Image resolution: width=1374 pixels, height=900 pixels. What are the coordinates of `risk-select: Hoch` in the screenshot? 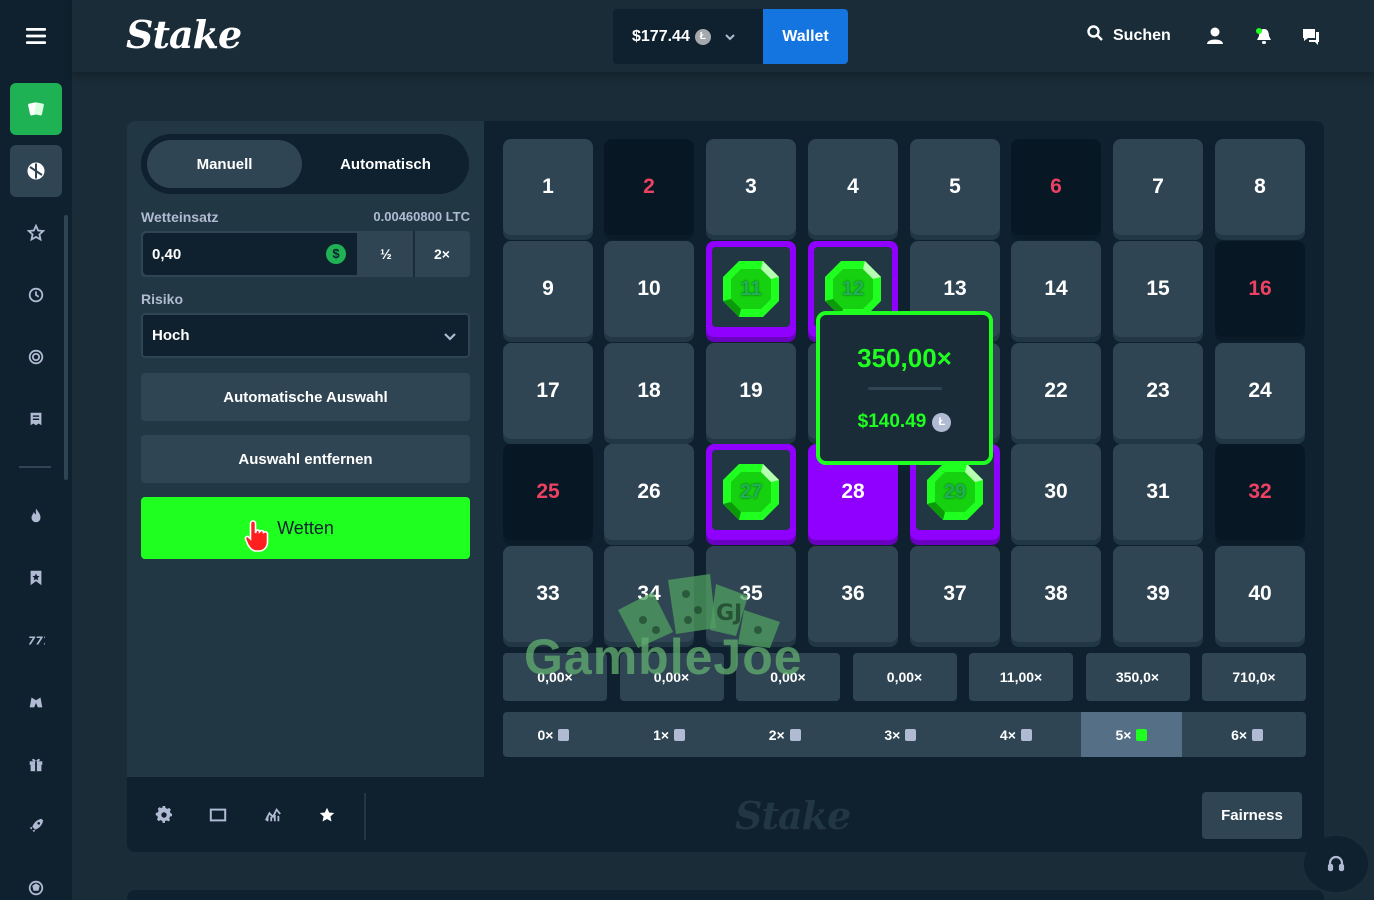 It's located at (305, 335).